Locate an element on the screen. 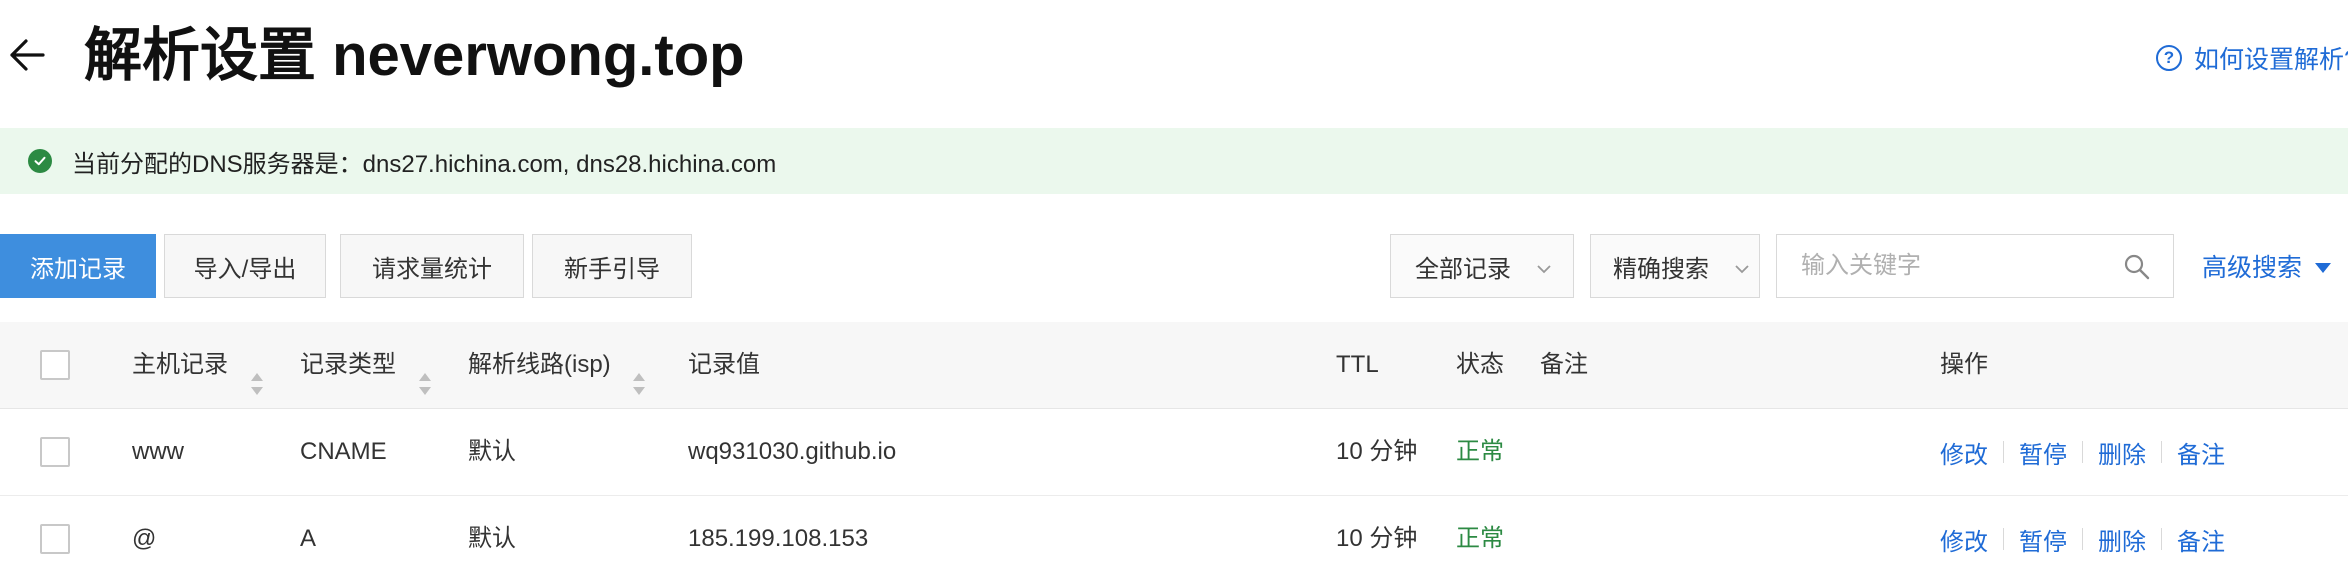 Image resolution: width=2348 pixels, height=580 pixels. question-circle-icon: ? is located at coordinates (2169, 58).